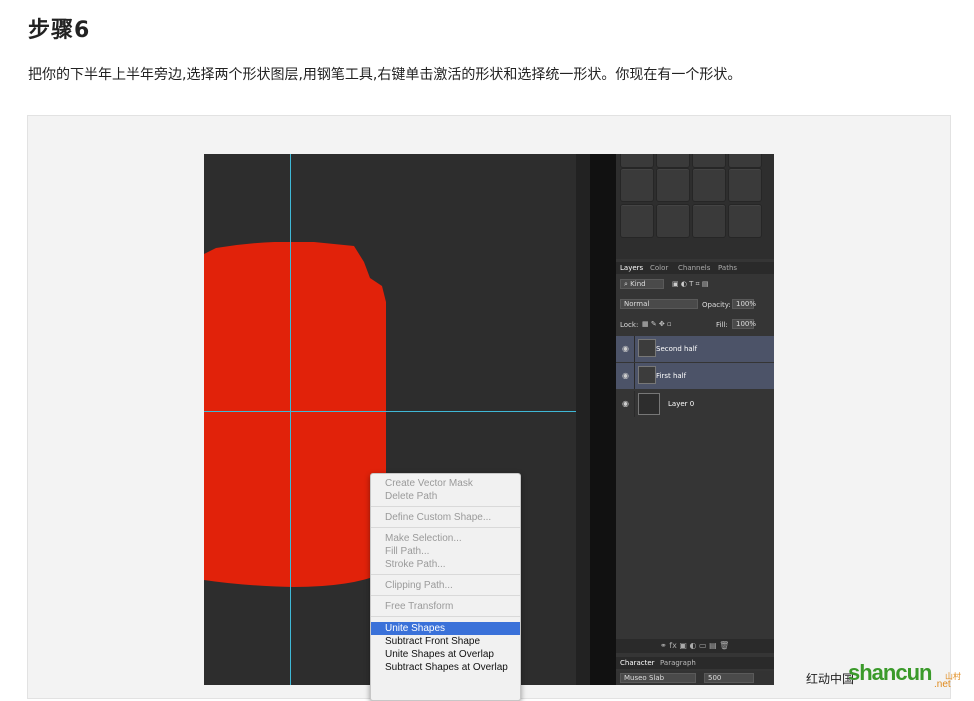  What do you see at coordinates (677, 349) in the screenshot?
I see `layer-name: Second half` at bounding box center [677, 349].